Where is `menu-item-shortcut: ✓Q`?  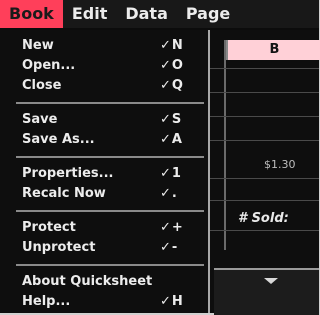 menu-item-shortcut: ✓Q is located at coordinates (172, 85).